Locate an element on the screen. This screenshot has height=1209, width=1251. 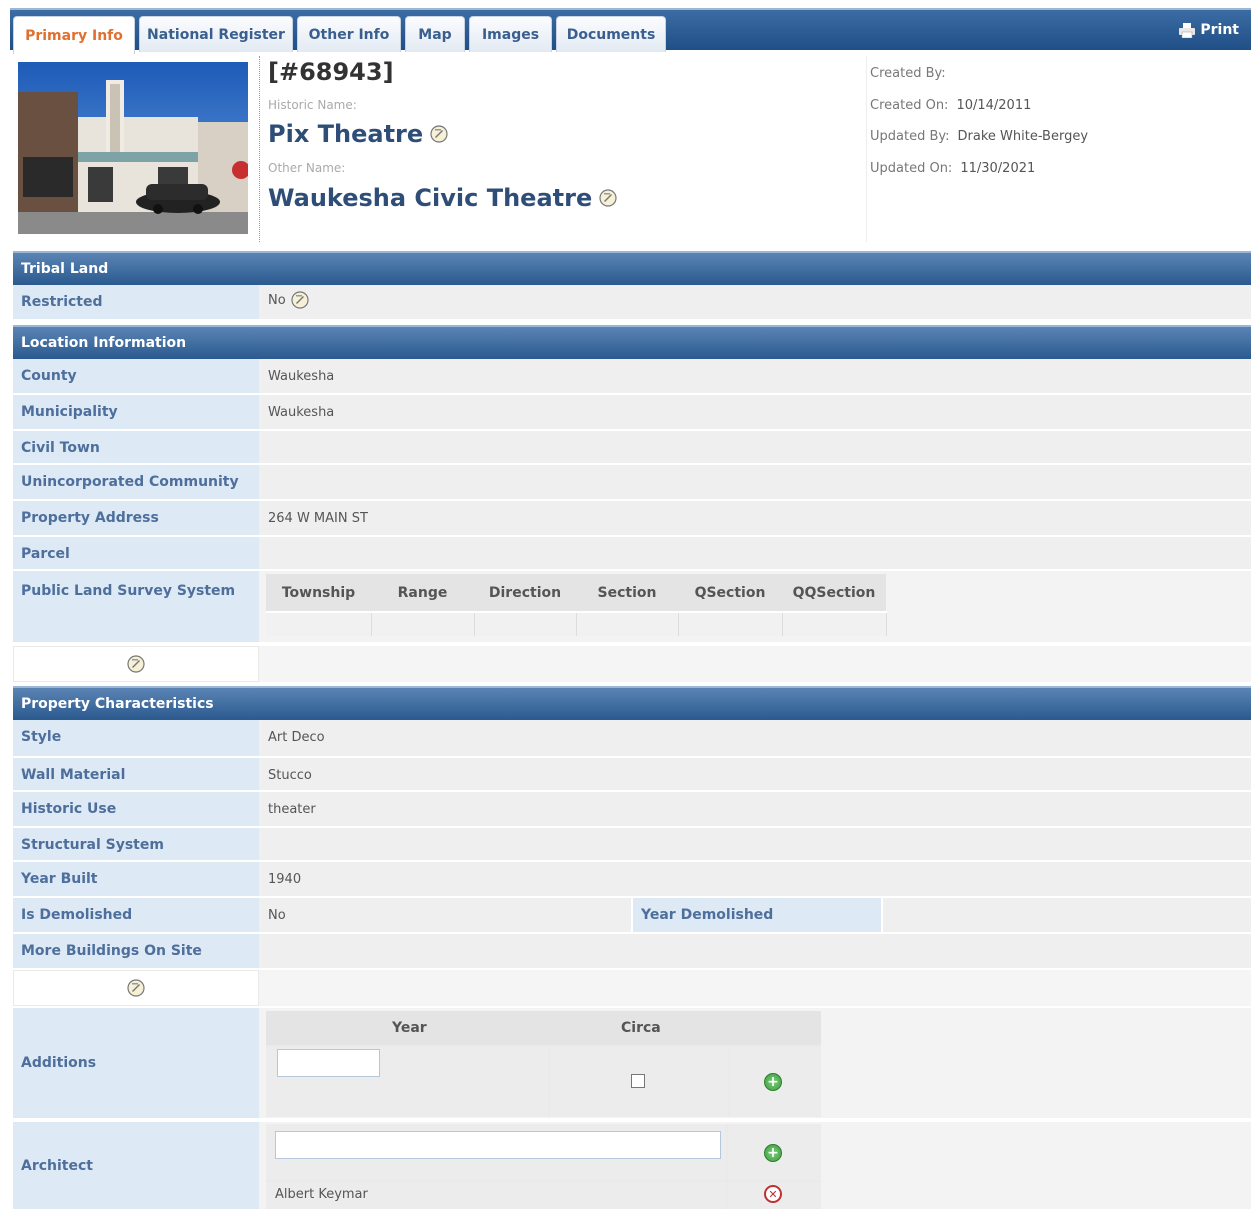
plss-section-cell is located at coordinates (627, 623).